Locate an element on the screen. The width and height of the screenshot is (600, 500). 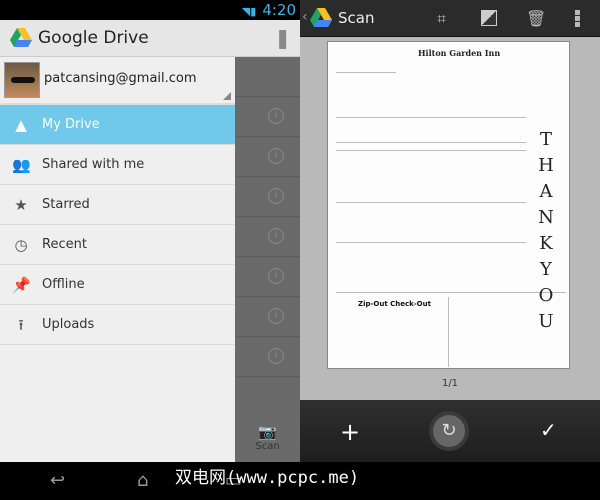
drawer-item-shared: 👥 Shared with me is located at coordinates (117, 165).